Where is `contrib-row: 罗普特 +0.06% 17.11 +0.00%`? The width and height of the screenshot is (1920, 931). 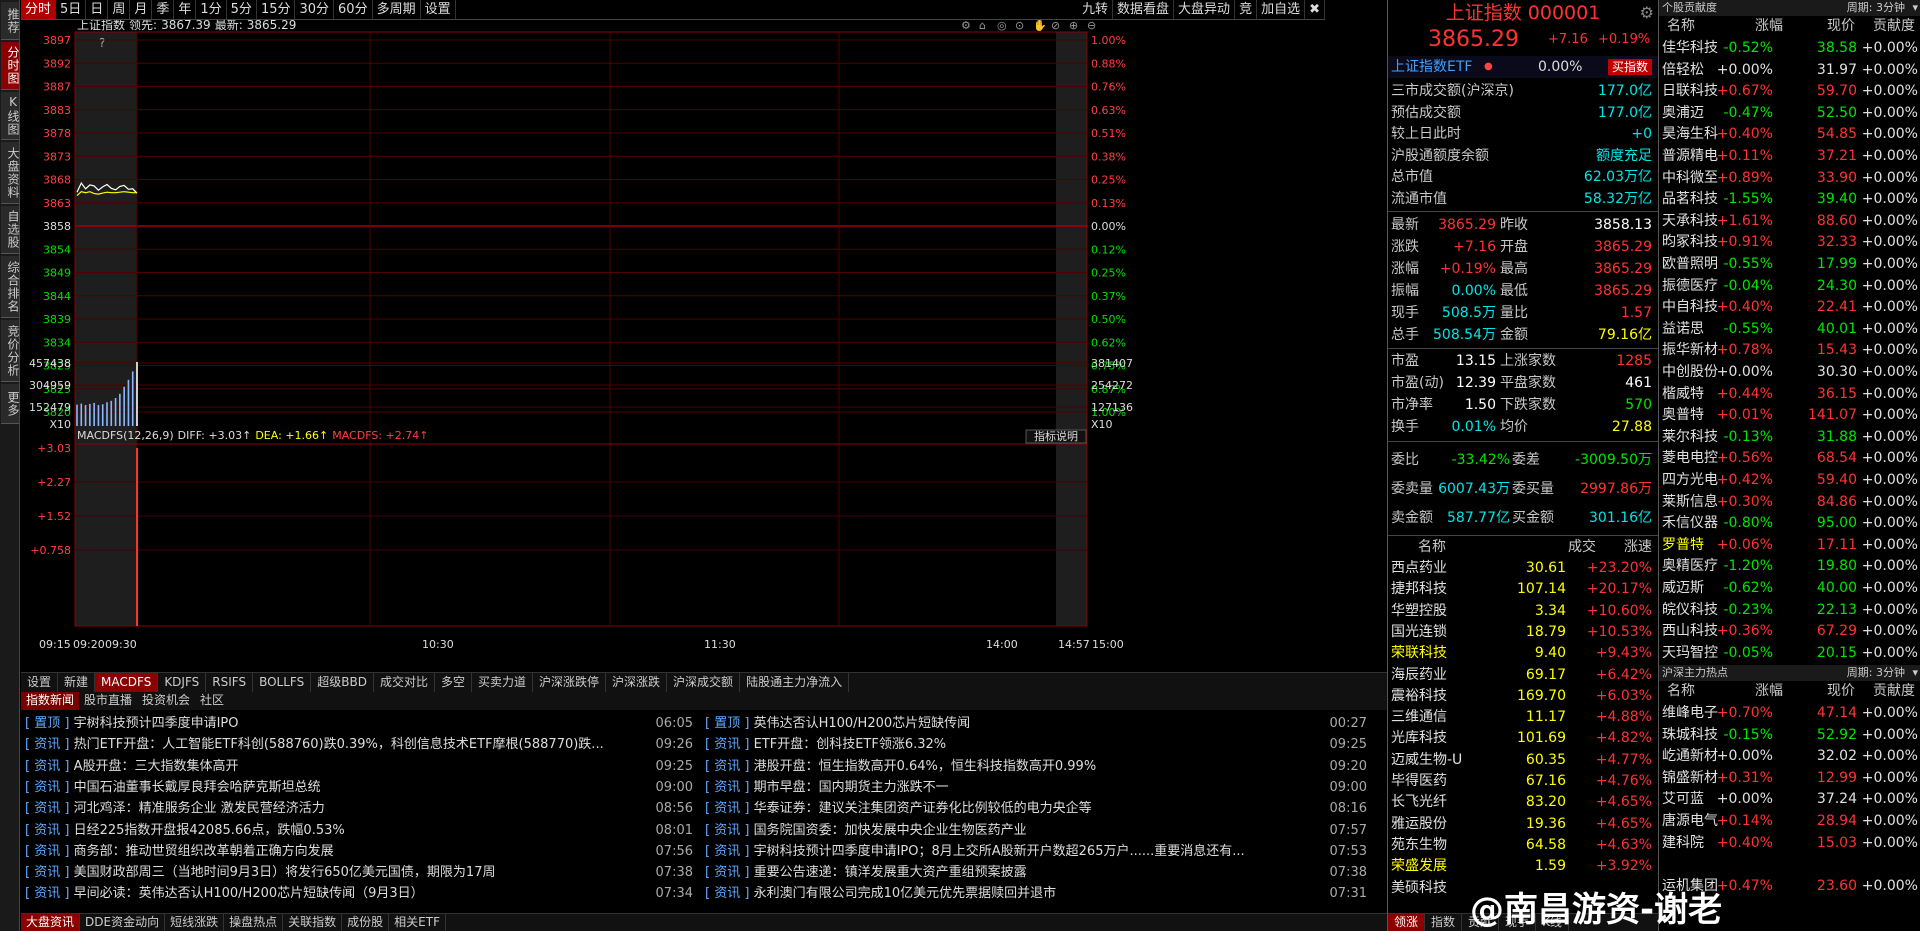 contrib-row: 罗普特 +0.06% 17.11 +0.00% is located at coordinates (1789, 546).